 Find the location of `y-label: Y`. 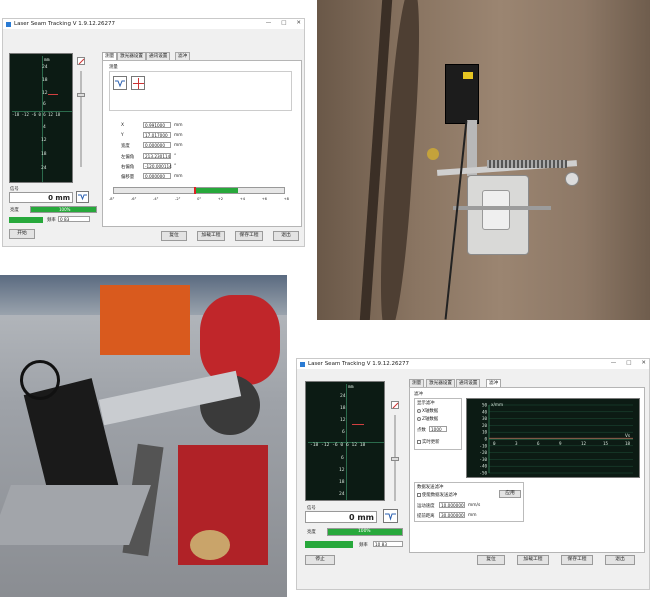

y-label: Y is located at coordinates (122, 135).